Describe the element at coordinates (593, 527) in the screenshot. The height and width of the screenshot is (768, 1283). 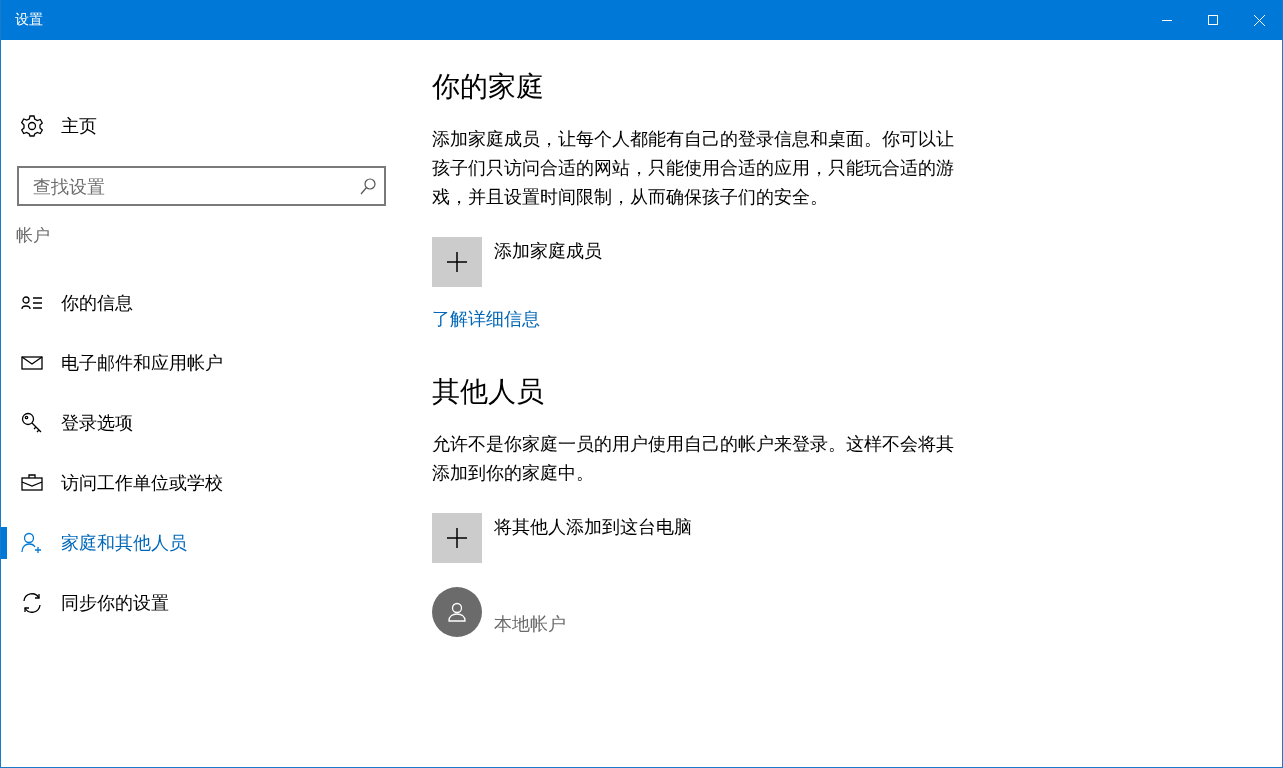
I see `add-label: 将其他人添加到这台电脑` at that location.